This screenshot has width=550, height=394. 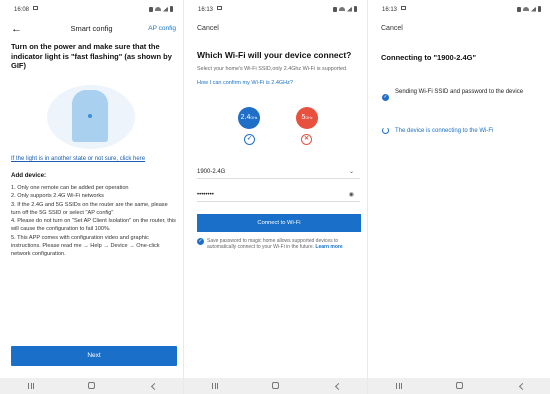 What do you see at coordinates (429, 57) in the screenshot?
I see `page-title: Connecting to "1900-2.4G"` at bounding box center [429, 57].